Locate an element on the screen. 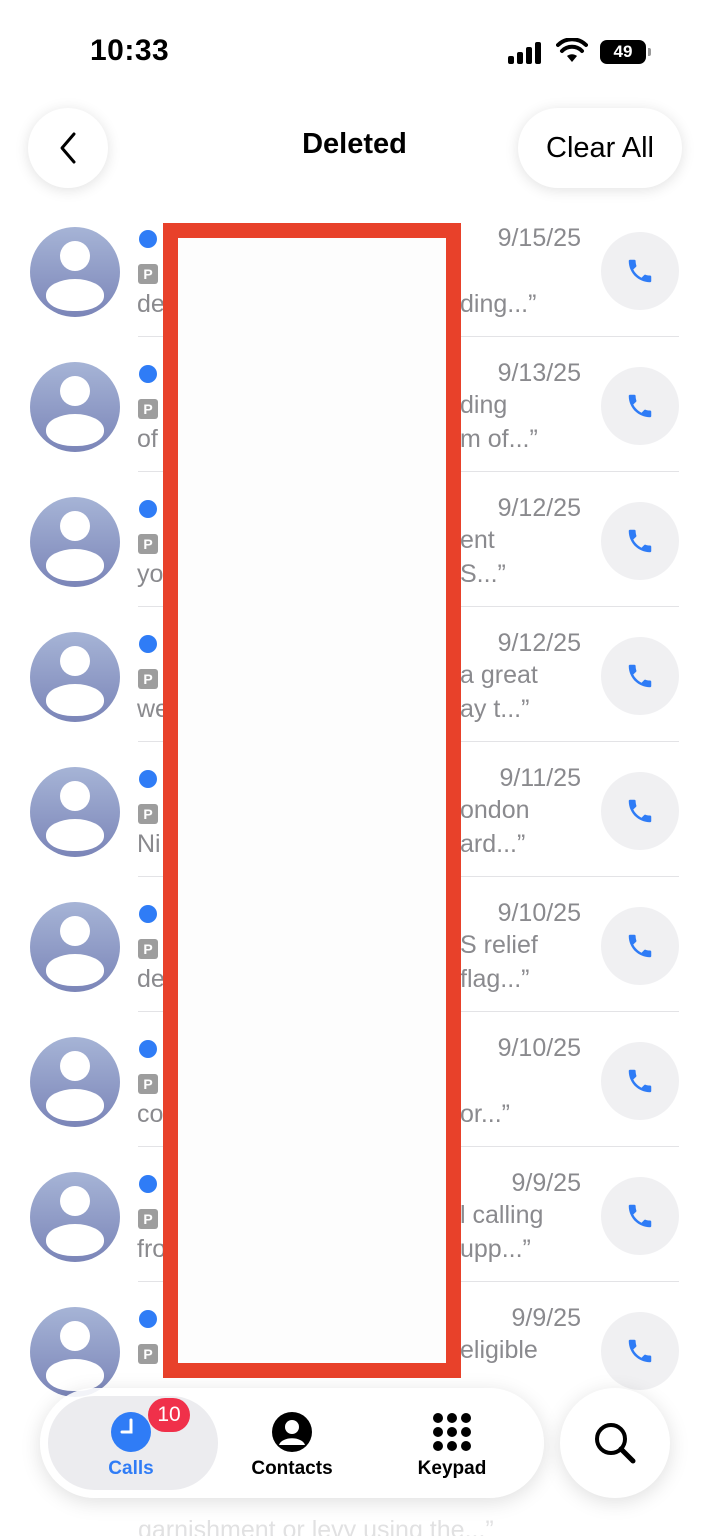 This screenshot has width=709, height=1536. snippet-line1: eligible is located at coordinates (499, 1350).